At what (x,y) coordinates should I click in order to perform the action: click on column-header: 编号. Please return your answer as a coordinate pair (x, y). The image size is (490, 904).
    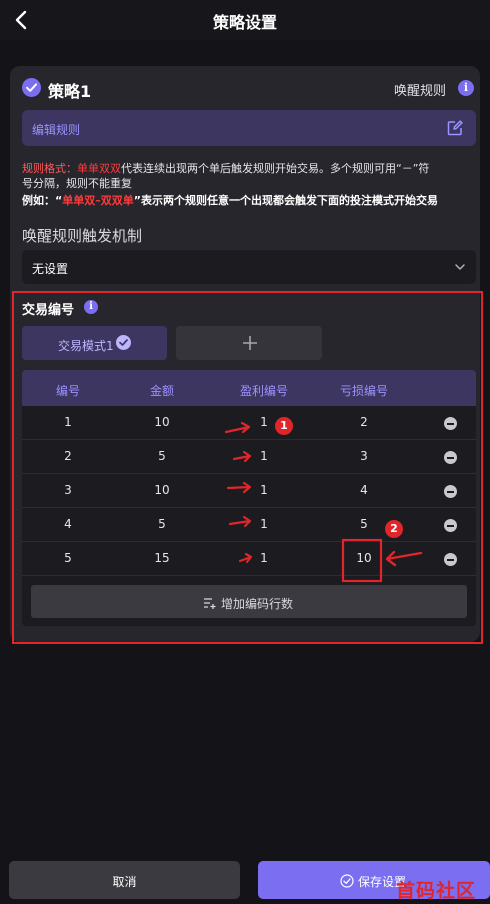
    Looking at the image, I should click on (67, 391).